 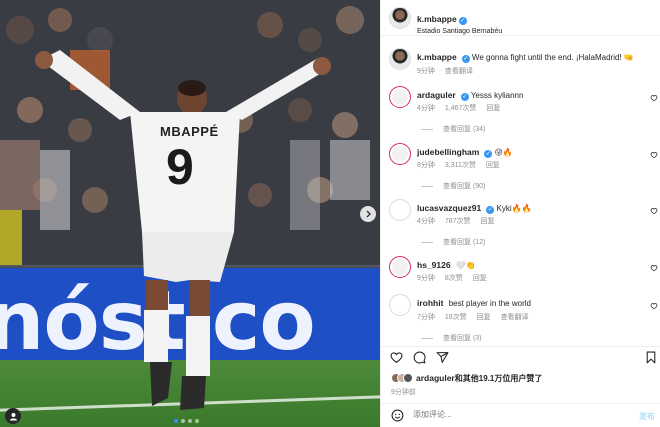 What do you see at coordinates (451, 338) in the screenshot?
I see `view-replies-button: 查看回复 (3)` at bounding box center [451, 338].